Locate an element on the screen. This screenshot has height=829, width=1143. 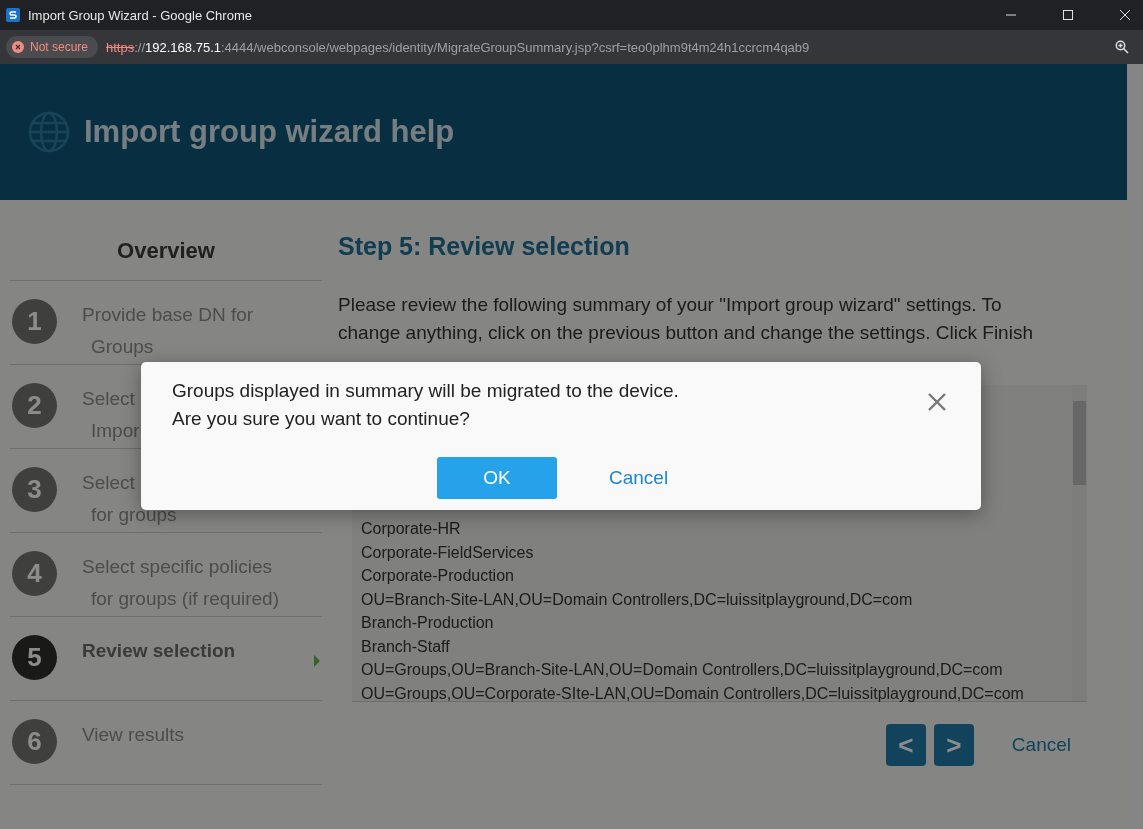
summary-item: Corporate-HR is located at coordinates (411, 529).